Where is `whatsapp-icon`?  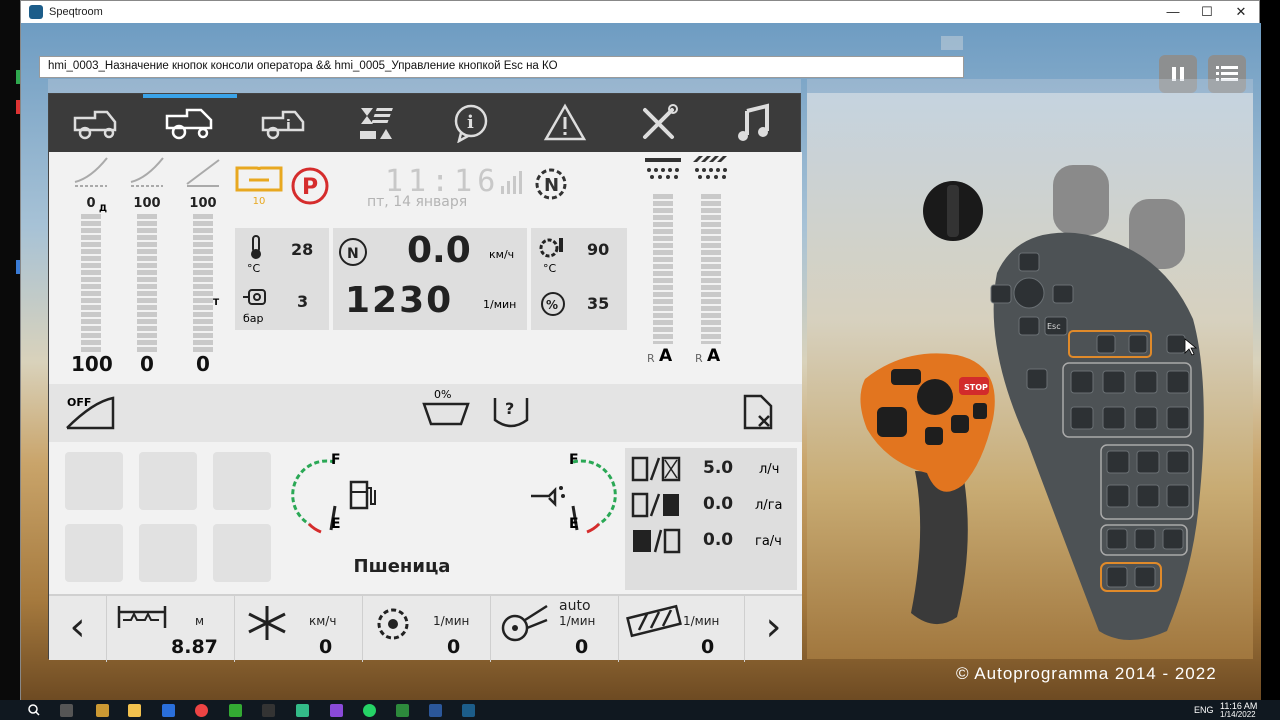 whatsapp-icon is located at coordinates (369, 710).